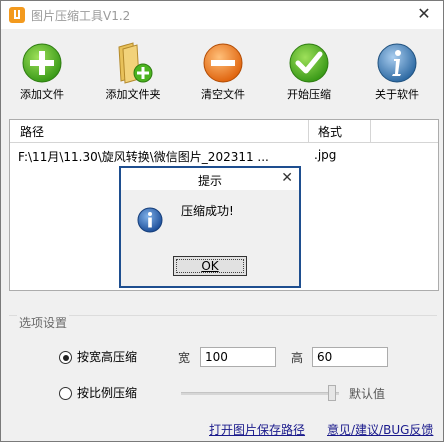 The image size is (444, 442). Describe the element at coordinates (133, 94) in the screenshot. I see `add-folder-label: 添加文件夹` at that location.